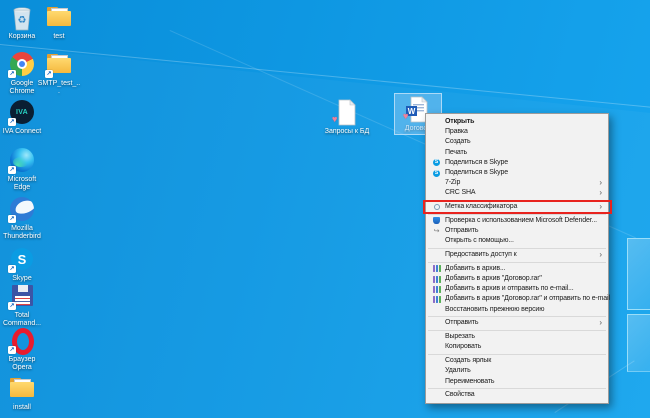 The height and width of the screenshot is (418, 650). I want to click on desktop-icon-label: Браузер Opera, so click(22, 363).